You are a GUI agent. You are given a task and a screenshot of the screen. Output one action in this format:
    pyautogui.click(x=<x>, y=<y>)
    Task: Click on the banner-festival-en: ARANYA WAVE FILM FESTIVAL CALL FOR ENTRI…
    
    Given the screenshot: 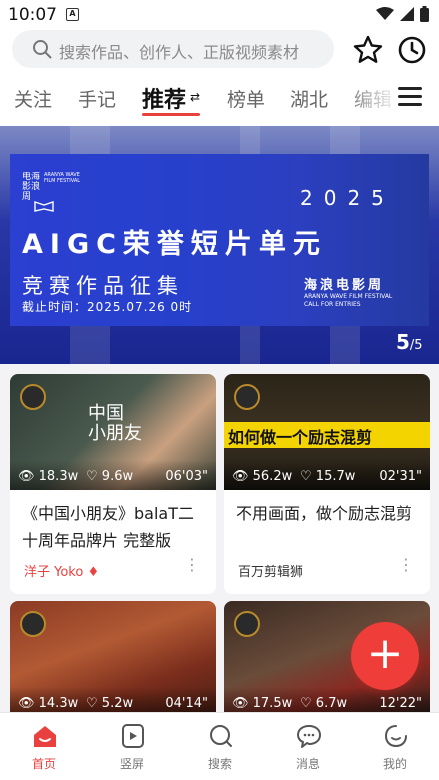 What is the action you would take?
    pyautogui.click(x=348, y=300)
    